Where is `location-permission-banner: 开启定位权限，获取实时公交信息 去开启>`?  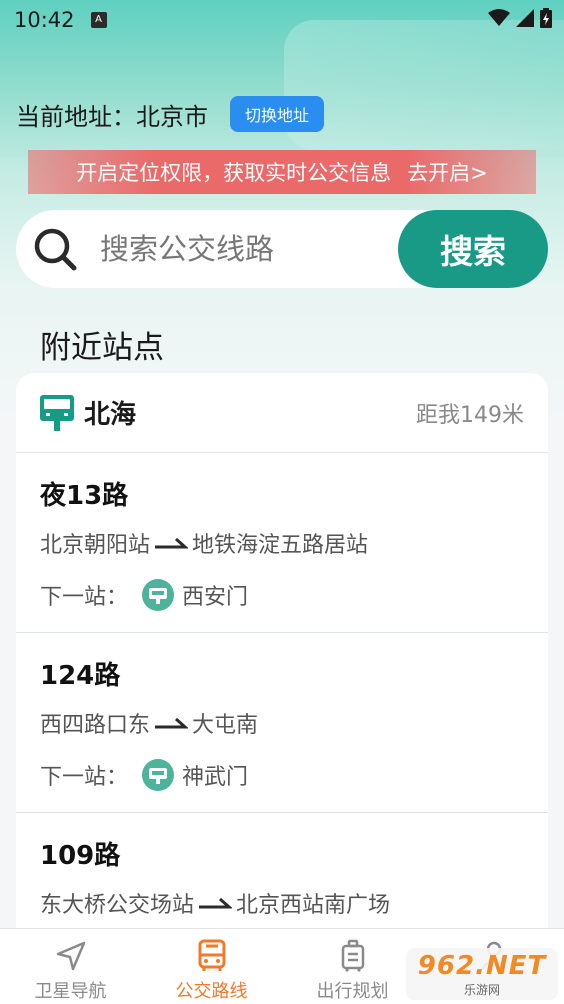
location-permission-banner: 开启定位权限，获取实时公交信息 去开启> is located at coordinates (282, 172).